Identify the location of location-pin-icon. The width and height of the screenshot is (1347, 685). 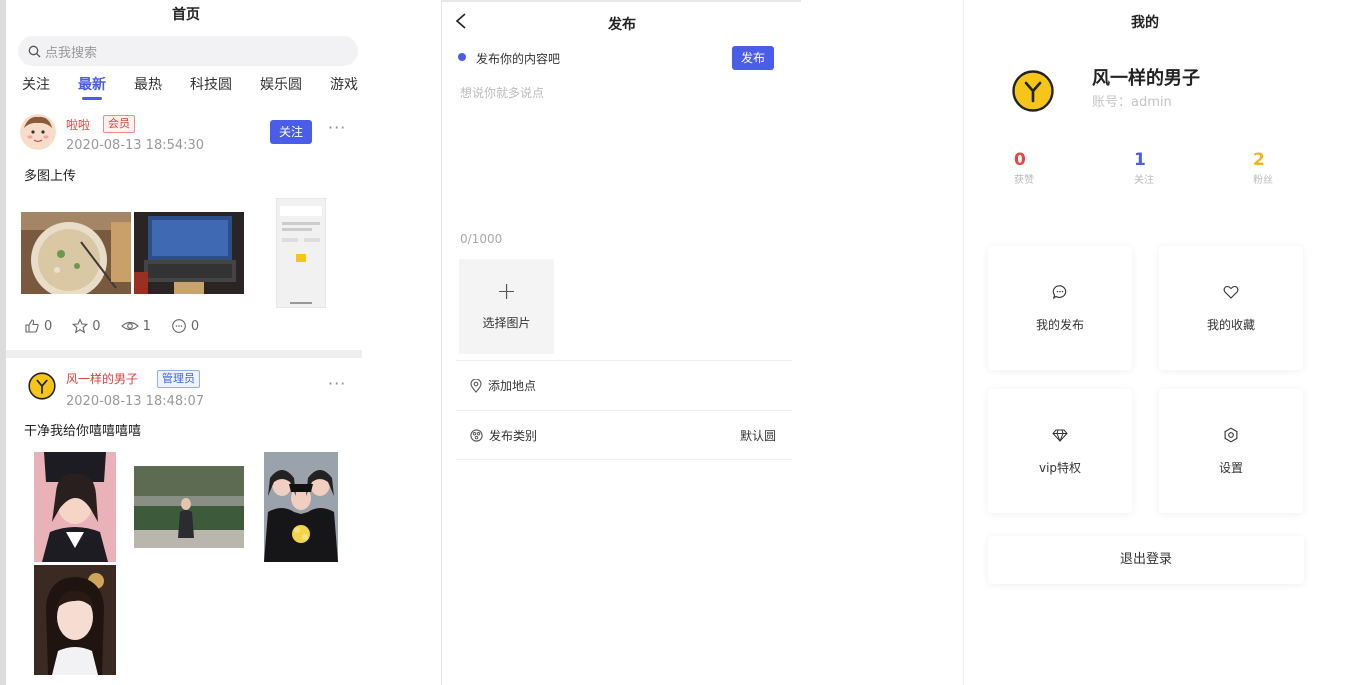
(476, 385).